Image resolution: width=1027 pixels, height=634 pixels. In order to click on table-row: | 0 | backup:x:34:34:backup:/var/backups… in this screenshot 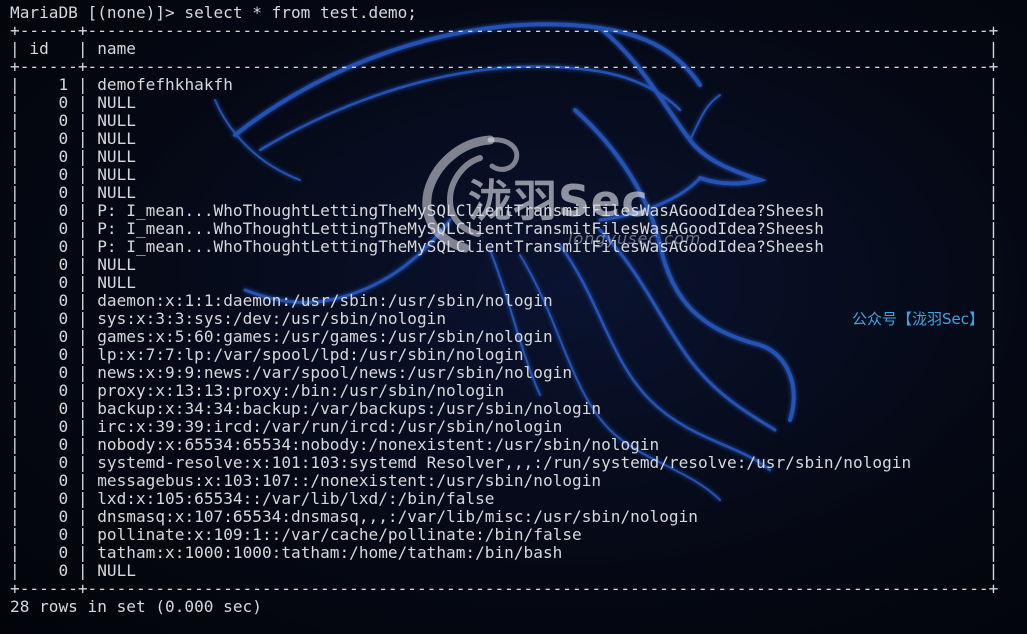, I will do `click(504, 408)`.